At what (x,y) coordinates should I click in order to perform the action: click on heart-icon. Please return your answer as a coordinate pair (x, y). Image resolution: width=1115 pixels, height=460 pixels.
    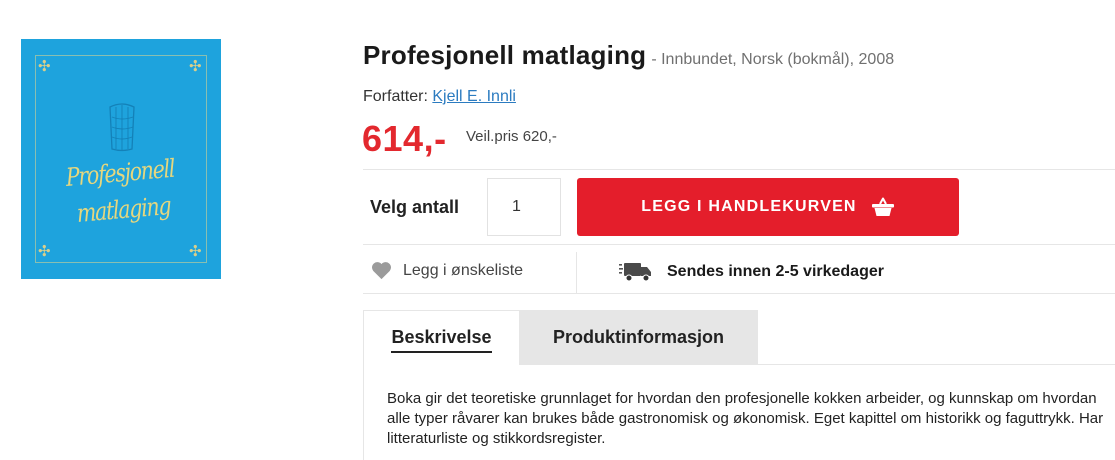
    Looking at the image, I should click on (381, 271).